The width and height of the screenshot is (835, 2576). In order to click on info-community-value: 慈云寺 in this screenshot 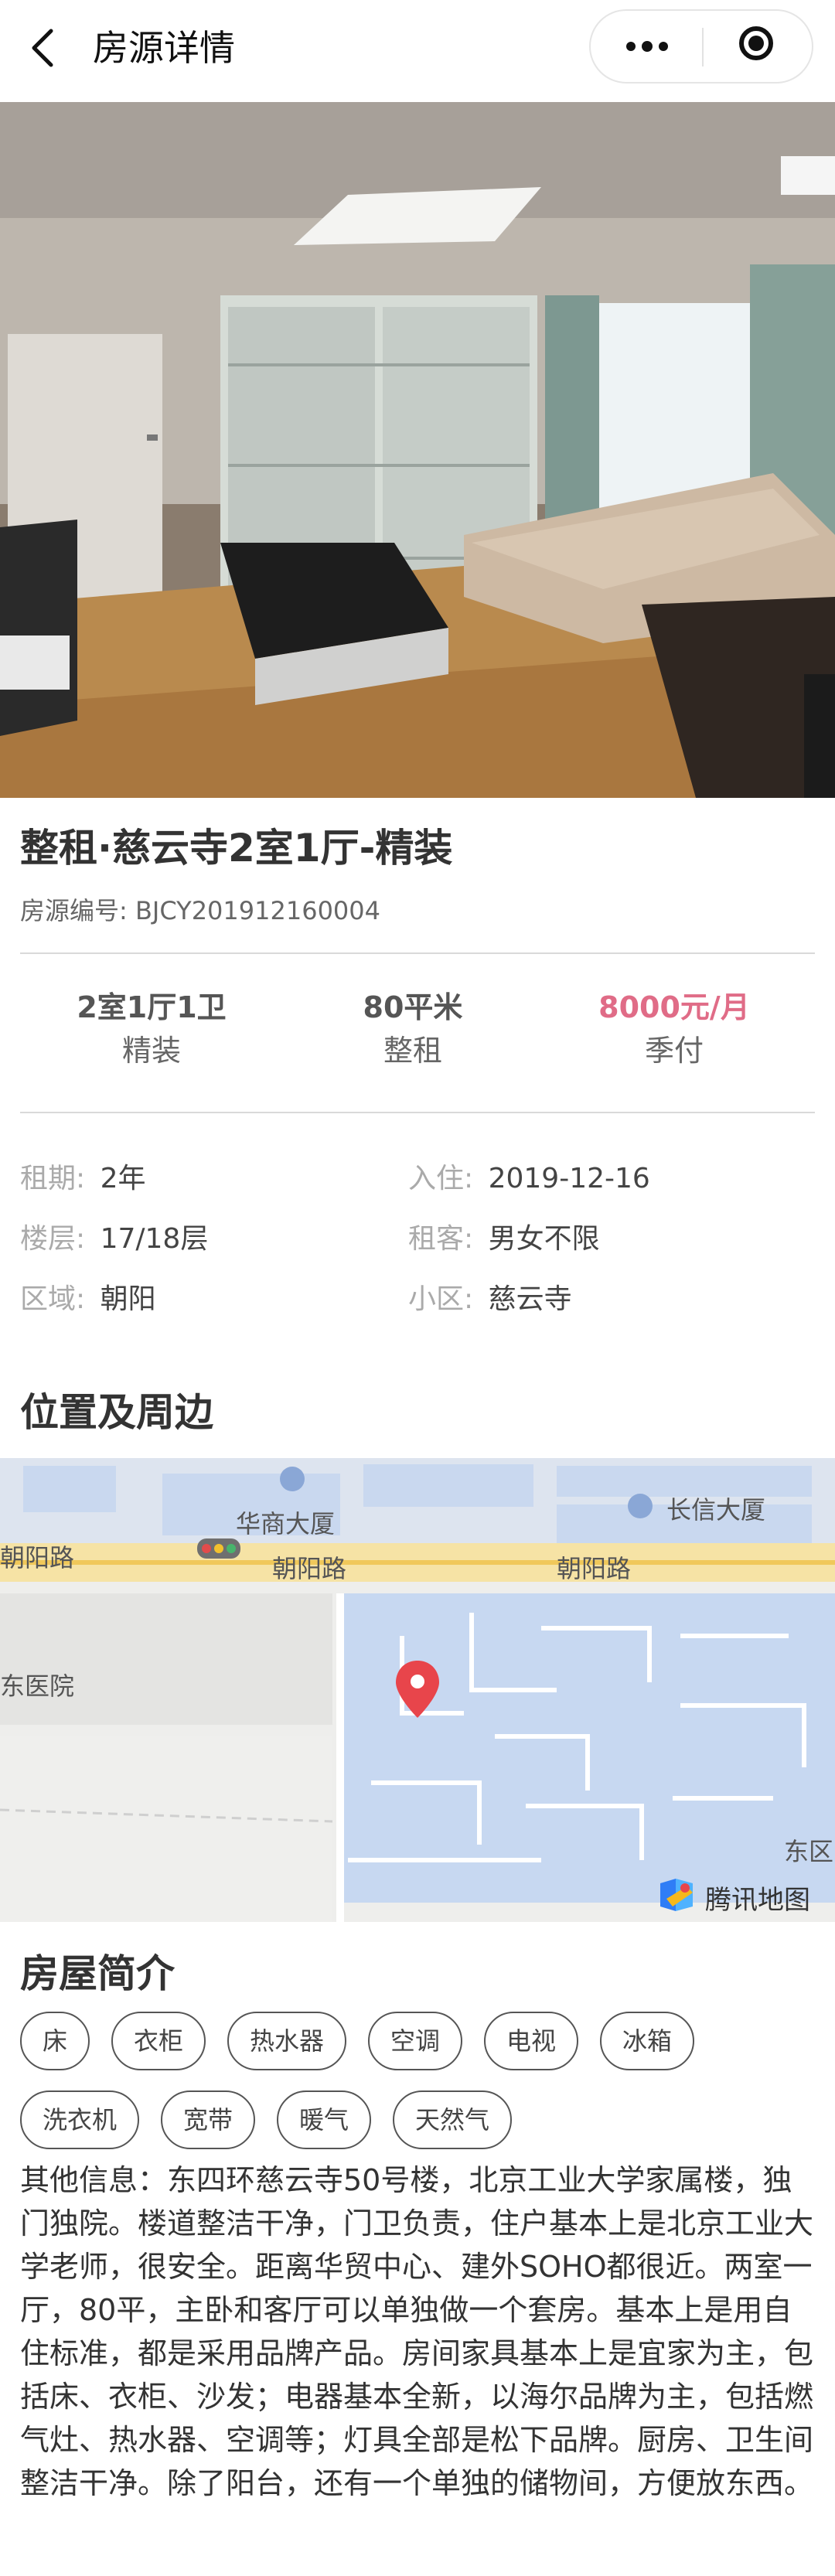, I will do `click(530, 1299)`.